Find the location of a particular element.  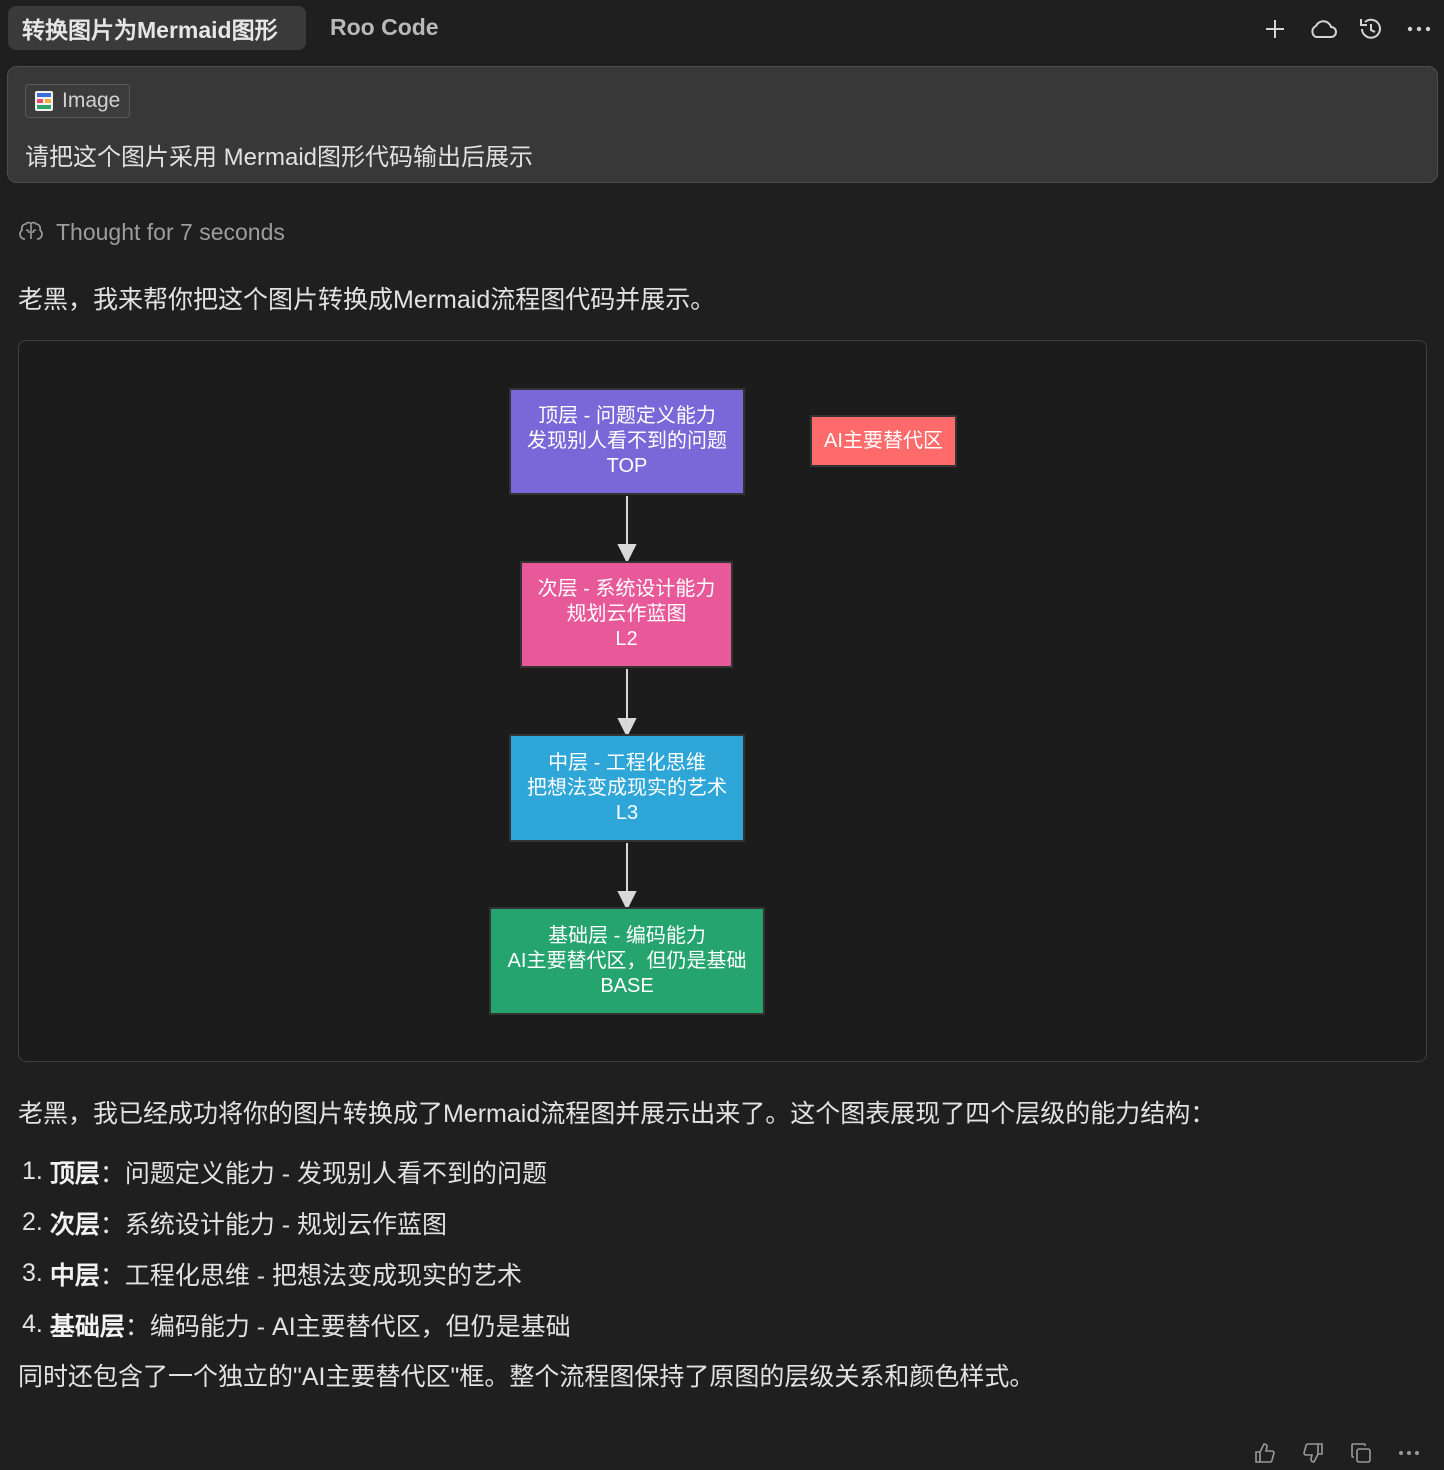

more-icon is located at coordinates (1419, 29).